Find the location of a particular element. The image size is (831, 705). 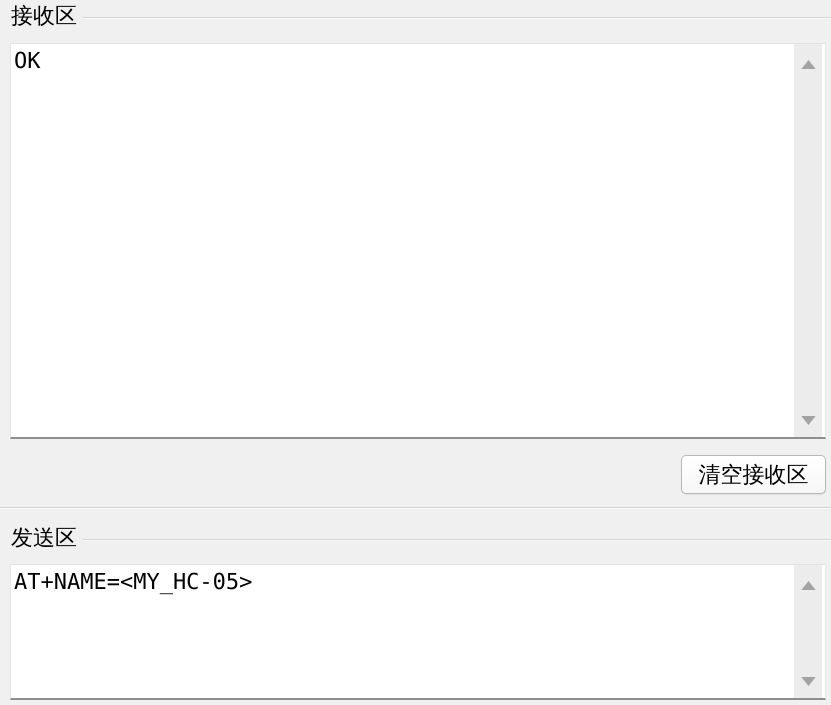

send-area-title: 发送区 is located at coordinates (44, 539).